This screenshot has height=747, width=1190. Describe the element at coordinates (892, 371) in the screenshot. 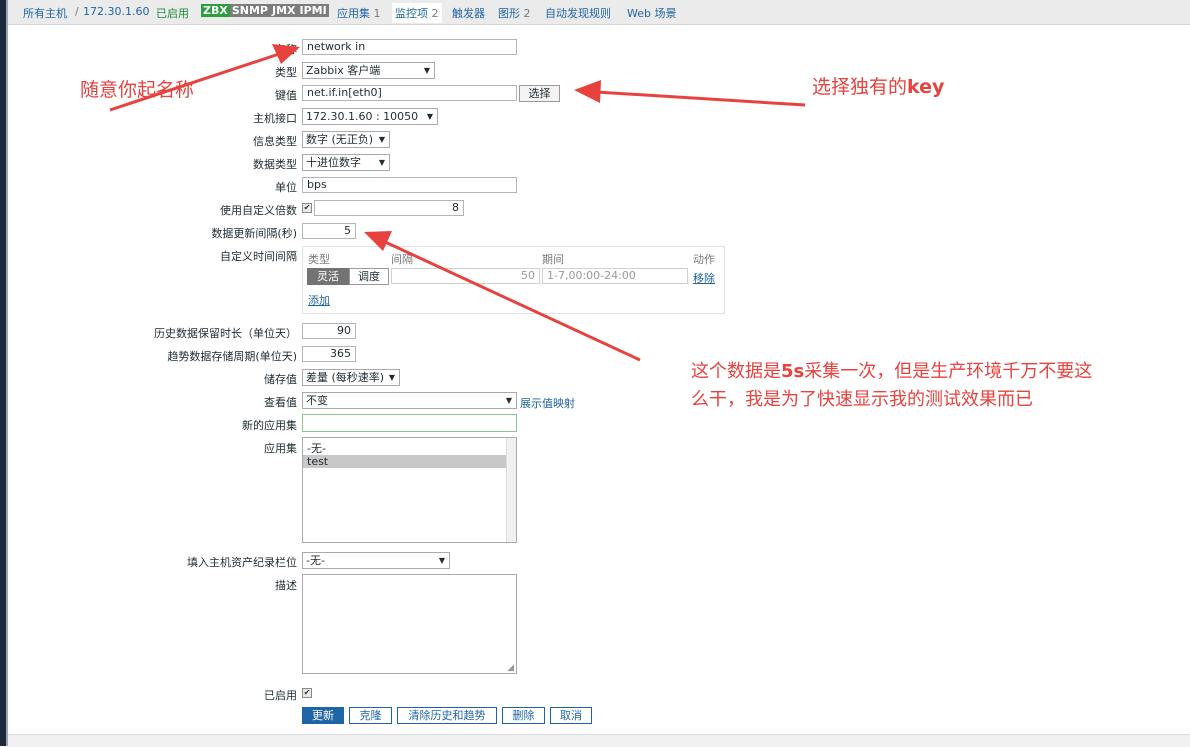

I see `annotation-interval-hint-line1: 这个数据是5s采集一次，但是生产环境千万不要这` at that location.